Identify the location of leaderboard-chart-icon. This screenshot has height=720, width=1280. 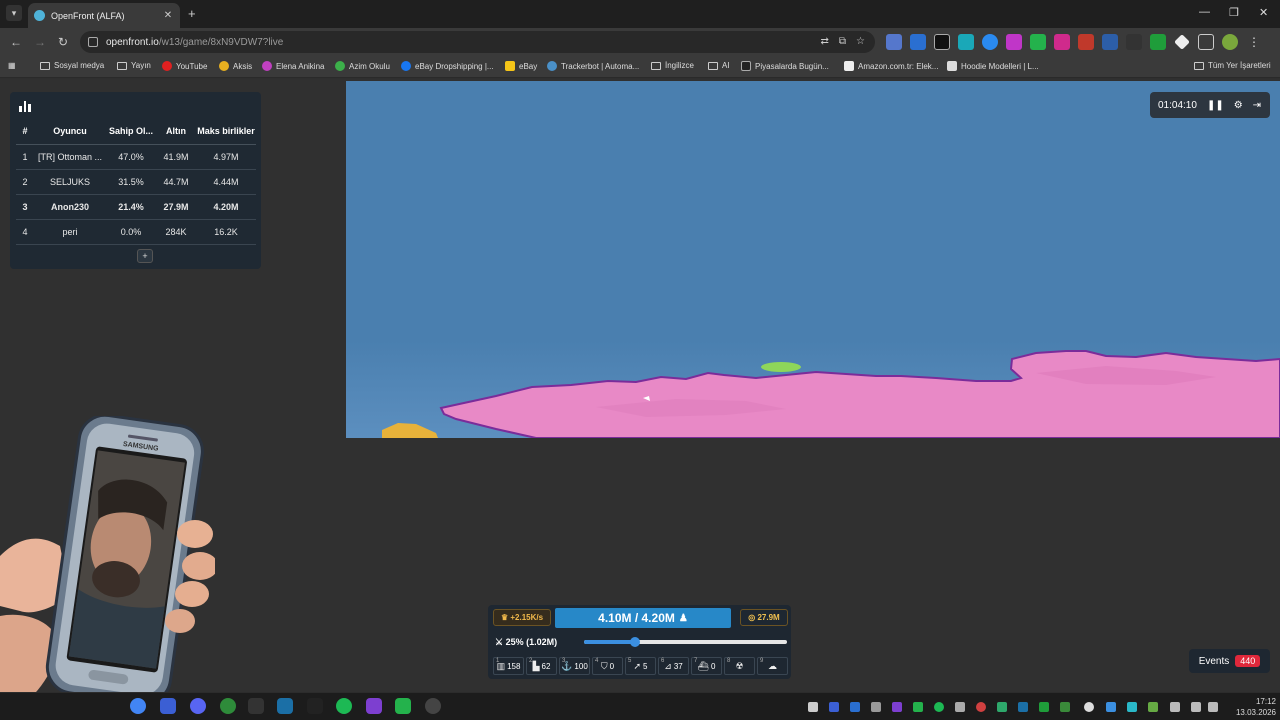
(25, 106).